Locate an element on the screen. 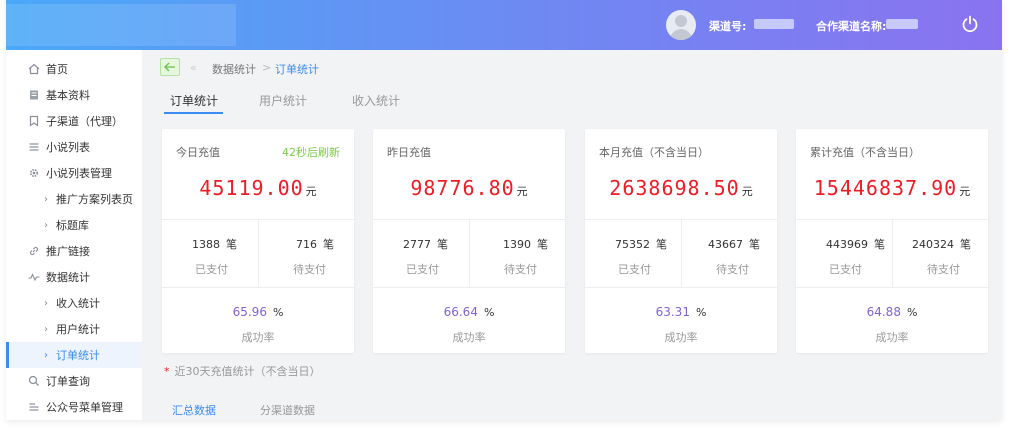  success-rate: 63.31% is located at coordinates (681, 312).